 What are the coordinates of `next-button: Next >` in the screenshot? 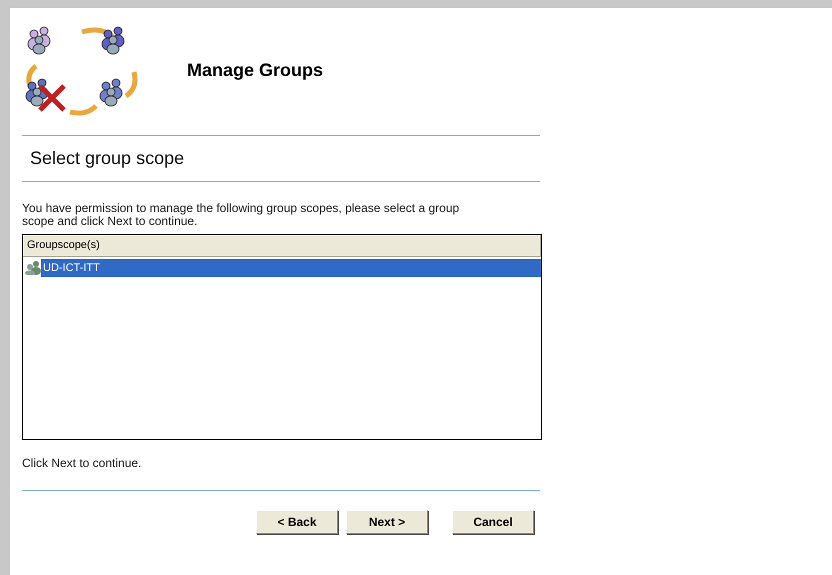 It's located at (387, 522).